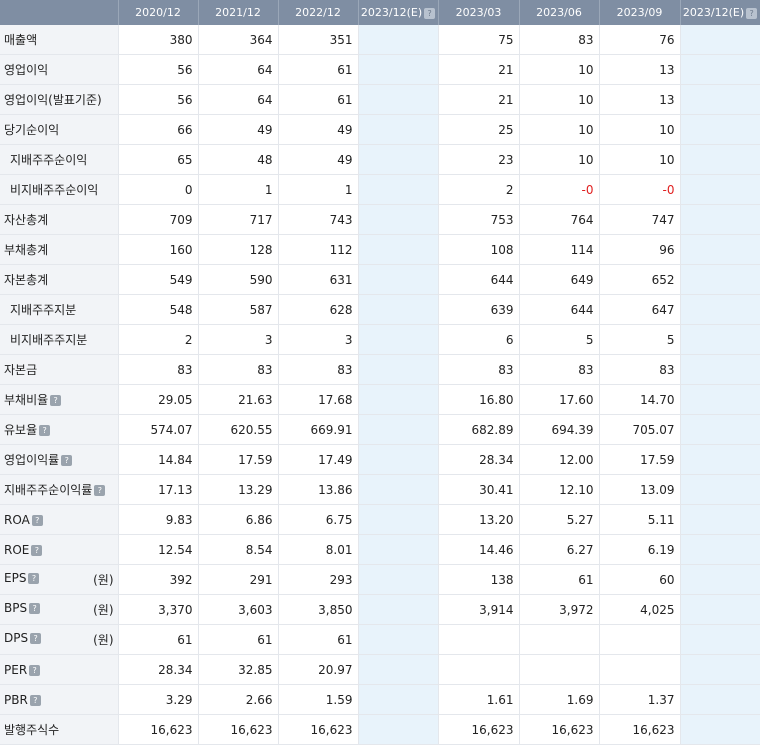  Describe the element at coordinates (238, 699) in the screenshot. I see `table-cell: 2.66` at that location.